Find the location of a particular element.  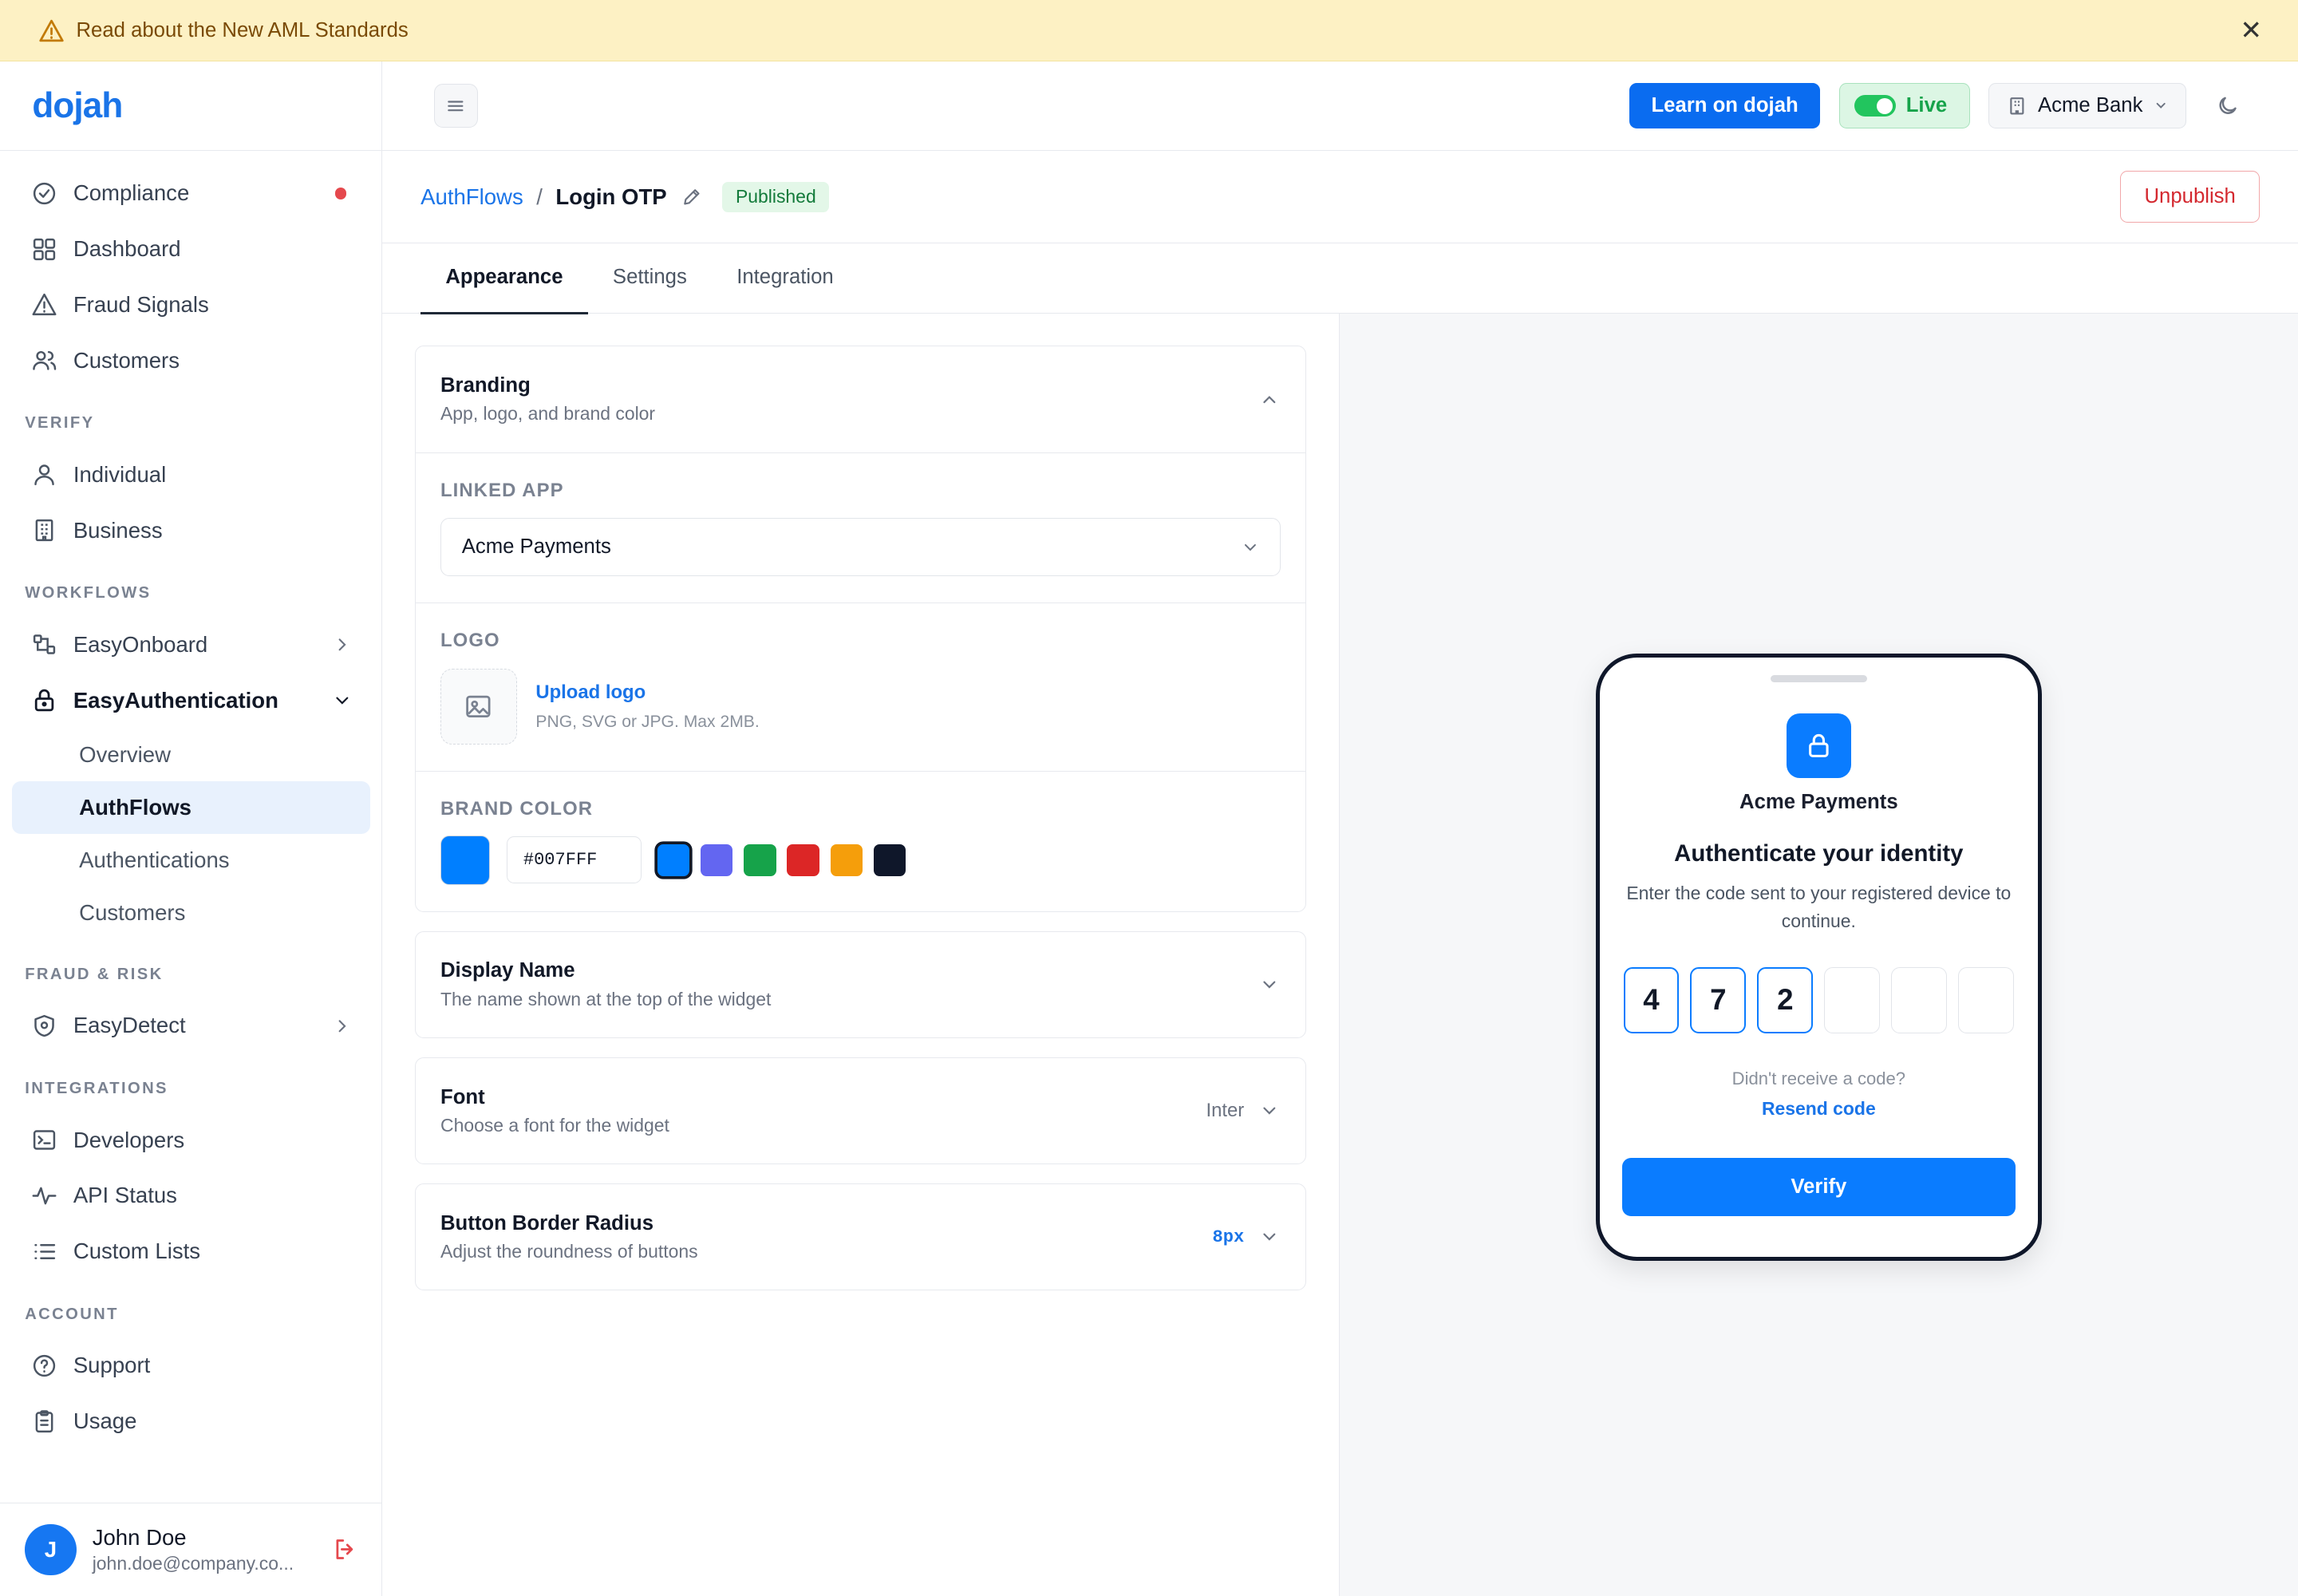

sidebar-item-easydetect: EasyDetect is located at coordinates (191, 1026).